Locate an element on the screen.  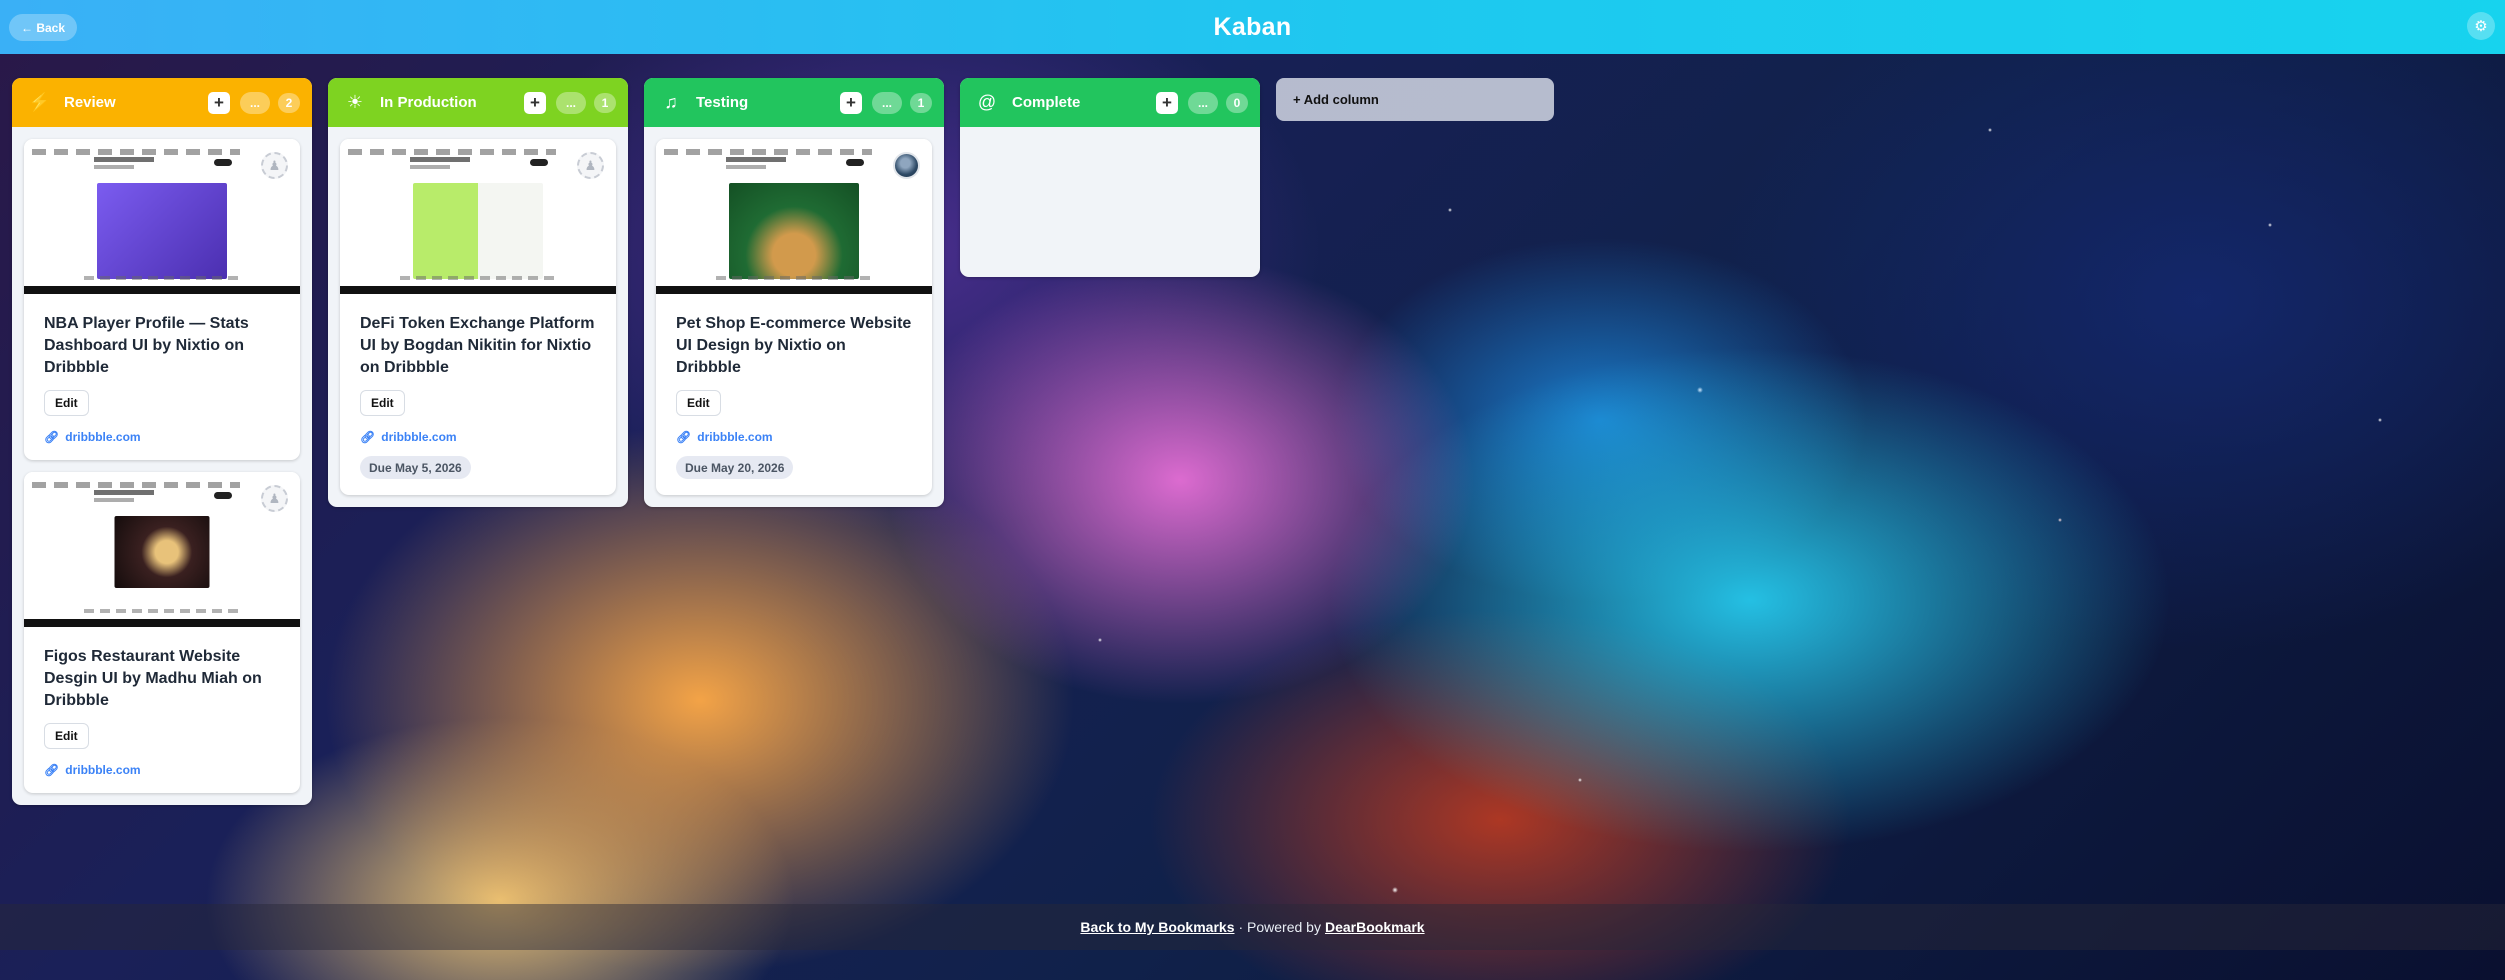
column-header: ☀ In Production + ... 1 is located at coordinates (478, 102).